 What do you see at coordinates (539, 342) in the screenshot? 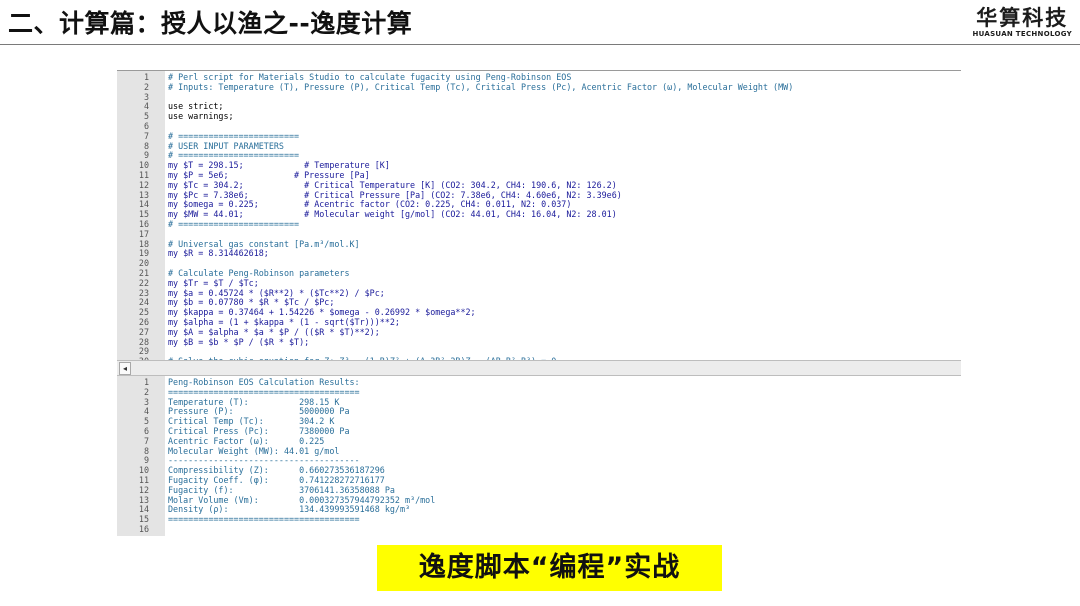
I see `code-line: 28 my $B = $b * $P / ($R * $T);` at bounding box center [539, 342].